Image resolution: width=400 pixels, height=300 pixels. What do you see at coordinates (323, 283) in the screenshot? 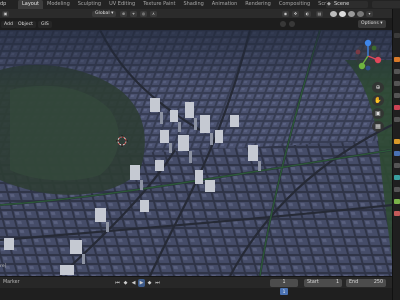
I see `start-frame-field: Start 1` at bounding box center [323, 283].